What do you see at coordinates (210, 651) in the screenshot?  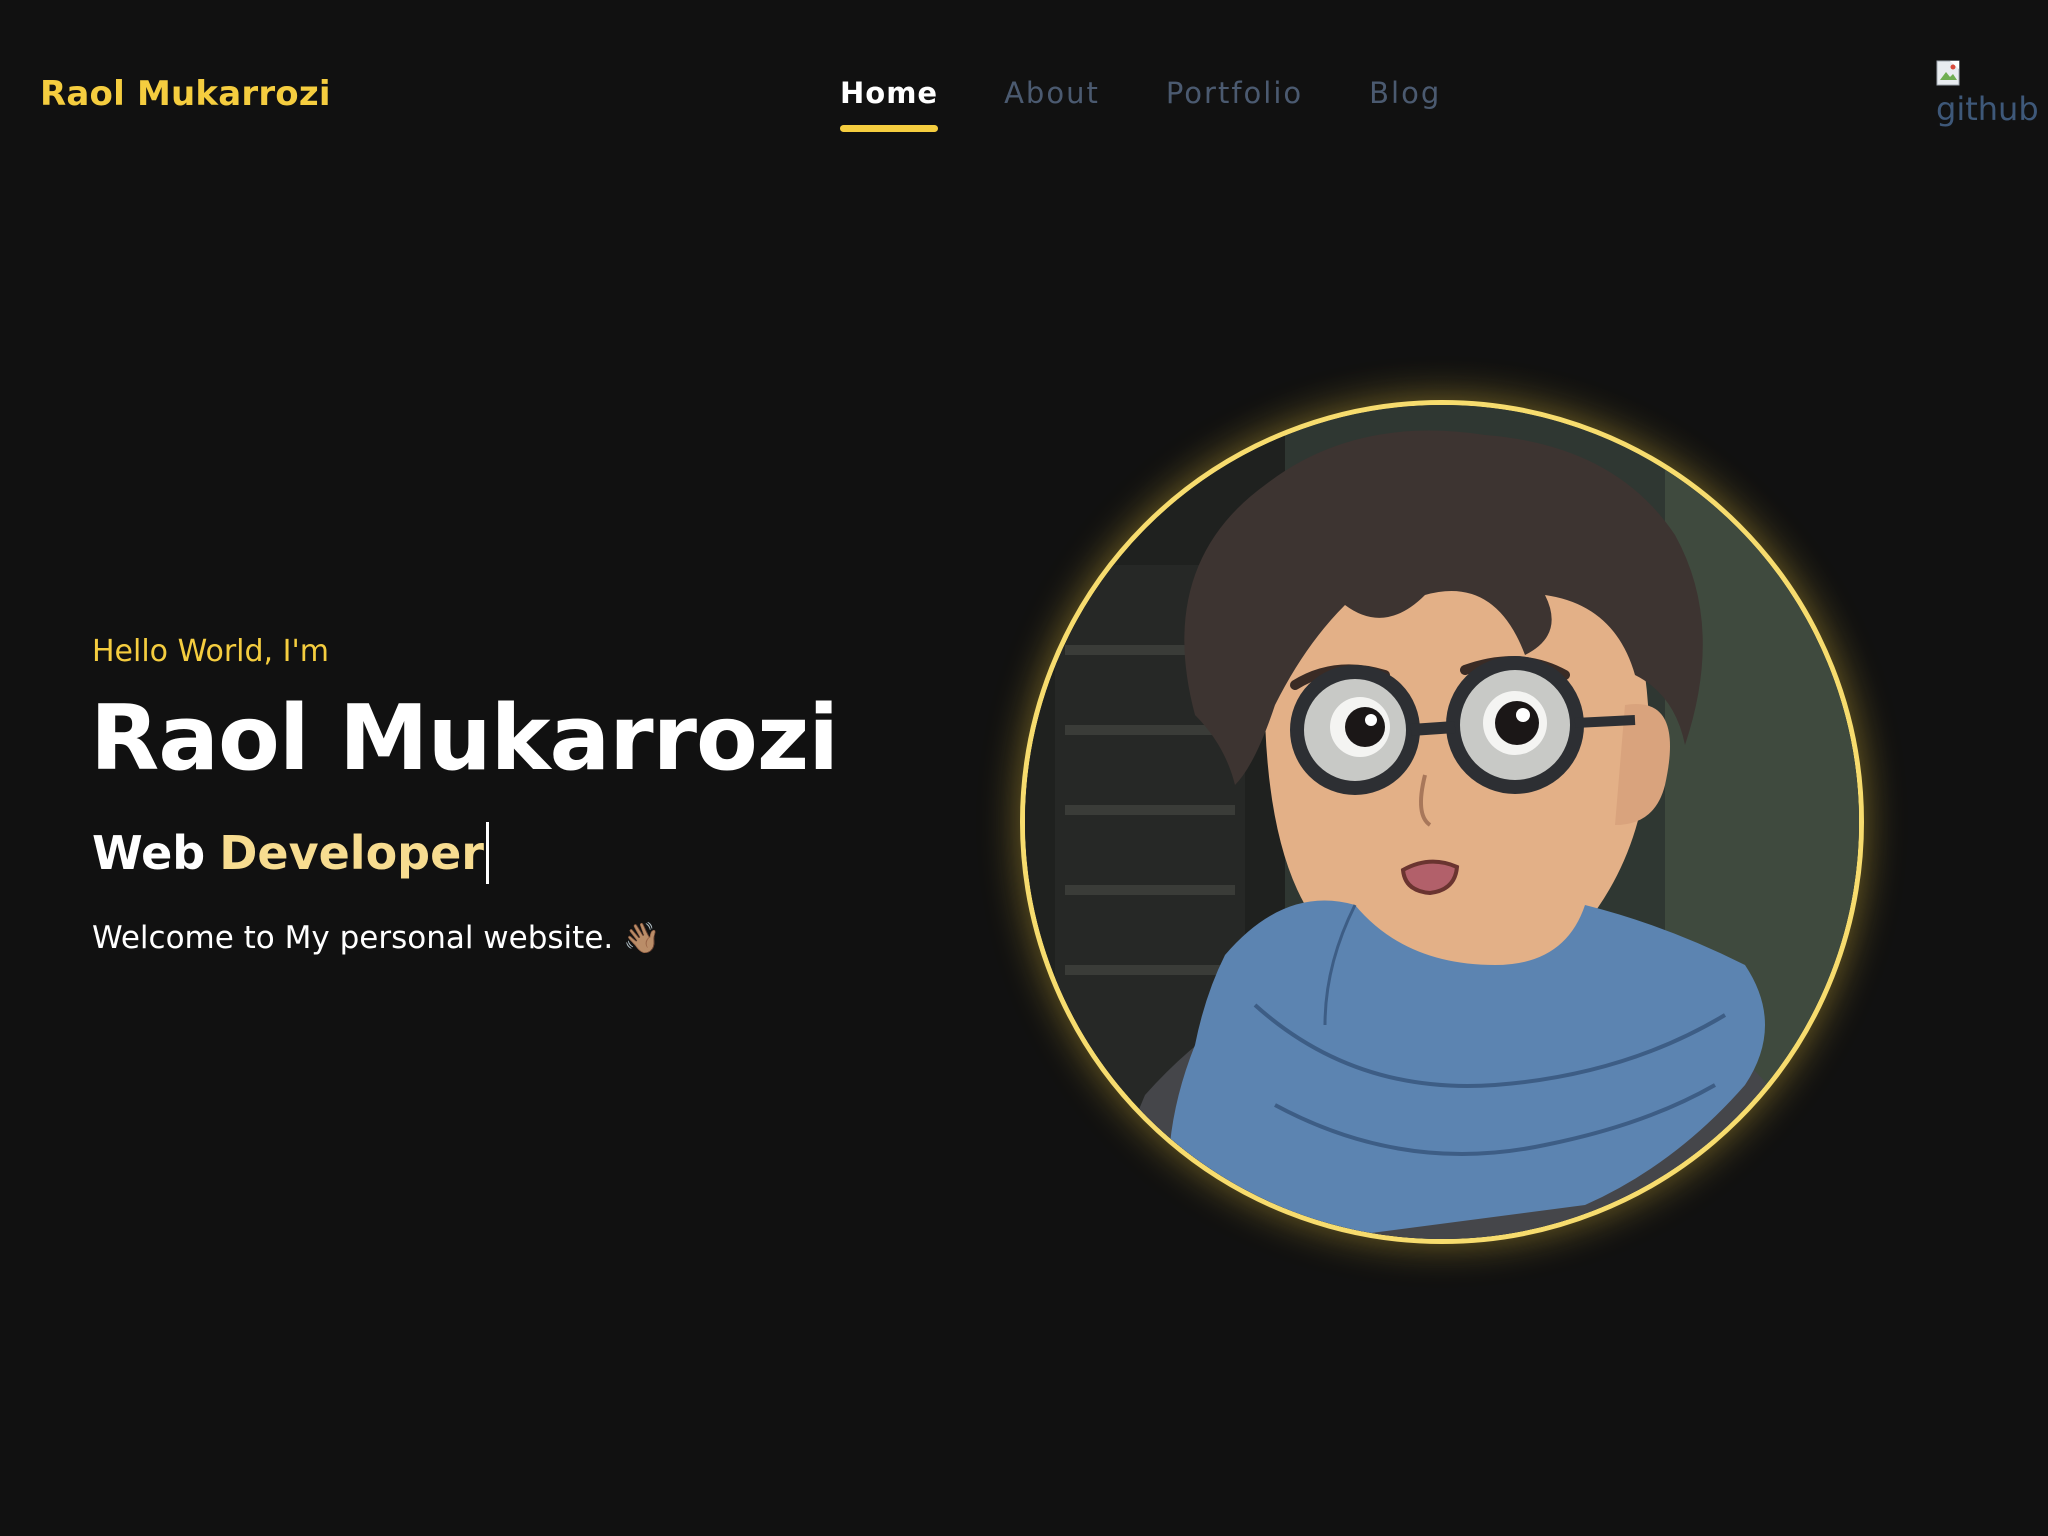 I see `hero-greeting: Hello World, I'm` at bounding box center [210, 651].